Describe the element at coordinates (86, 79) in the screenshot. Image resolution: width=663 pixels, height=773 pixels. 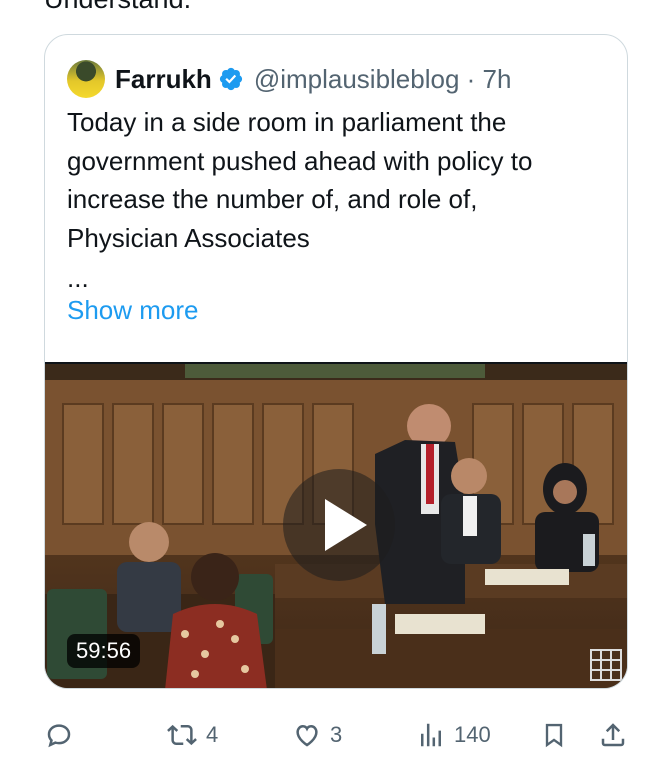
I see `avatar` at that location.